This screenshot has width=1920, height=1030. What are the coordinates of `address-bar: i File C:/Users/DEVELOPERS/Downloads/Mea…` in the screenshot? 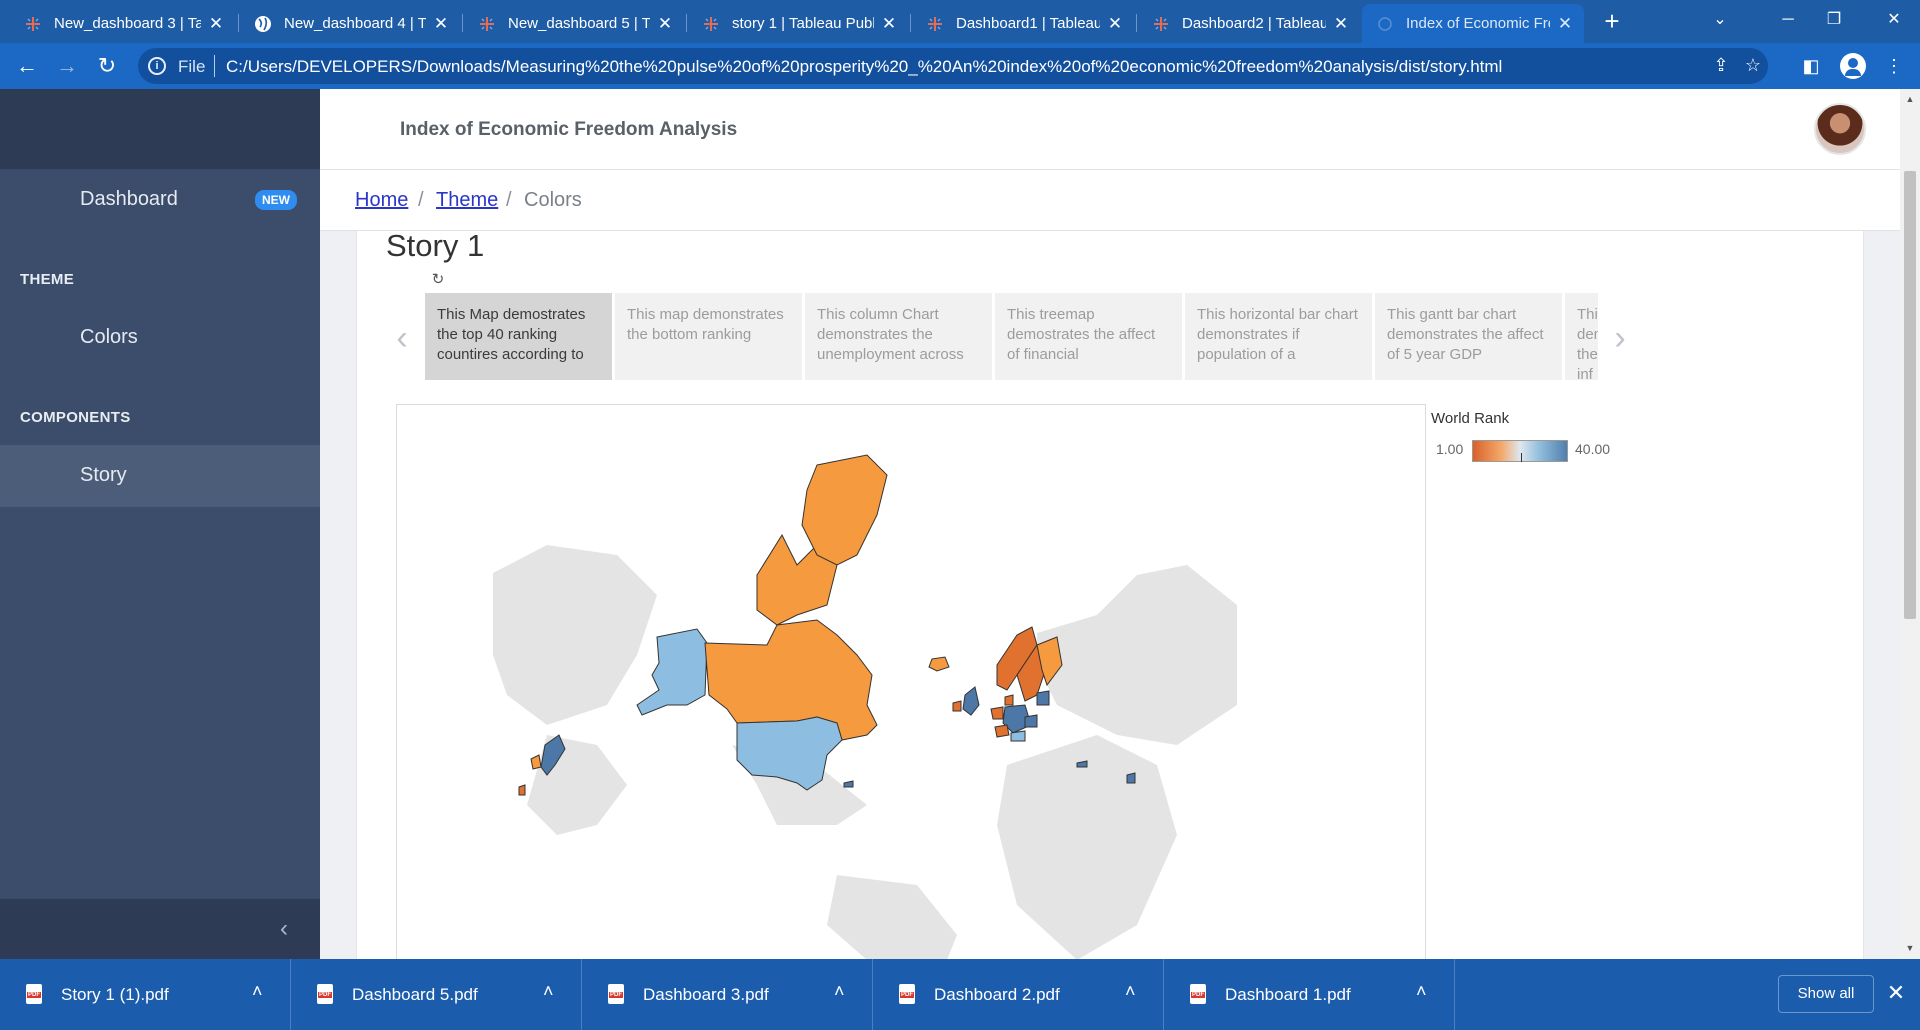 It's located at (953, 66).